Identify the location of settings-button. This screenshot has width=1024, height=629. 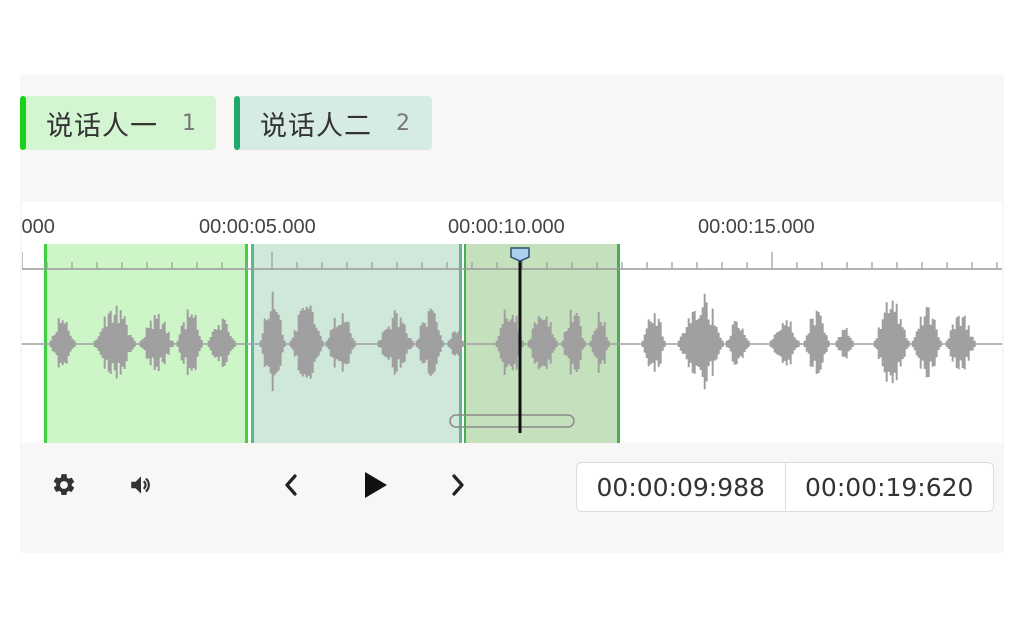
(64, 485).